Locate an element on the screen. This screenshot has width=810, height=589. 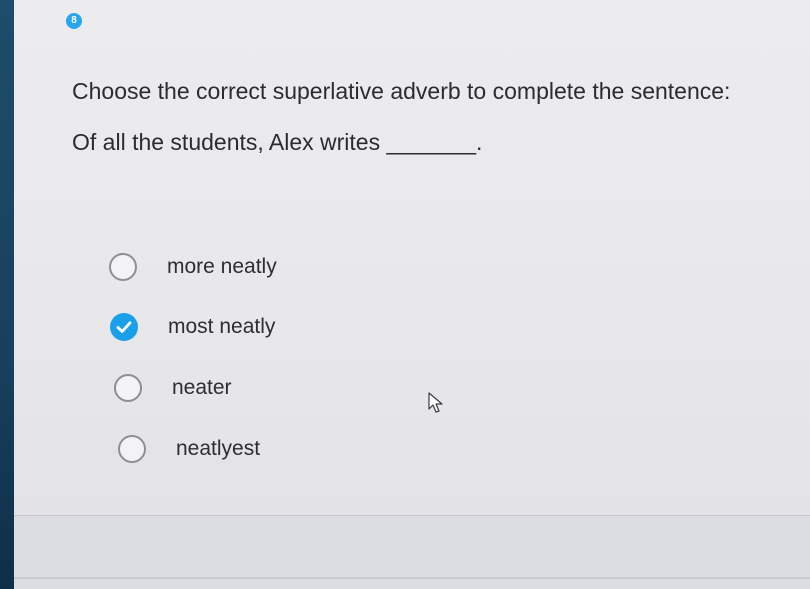
answer-option-neatlyest: neatlyest is located at coordinates (189, 449).